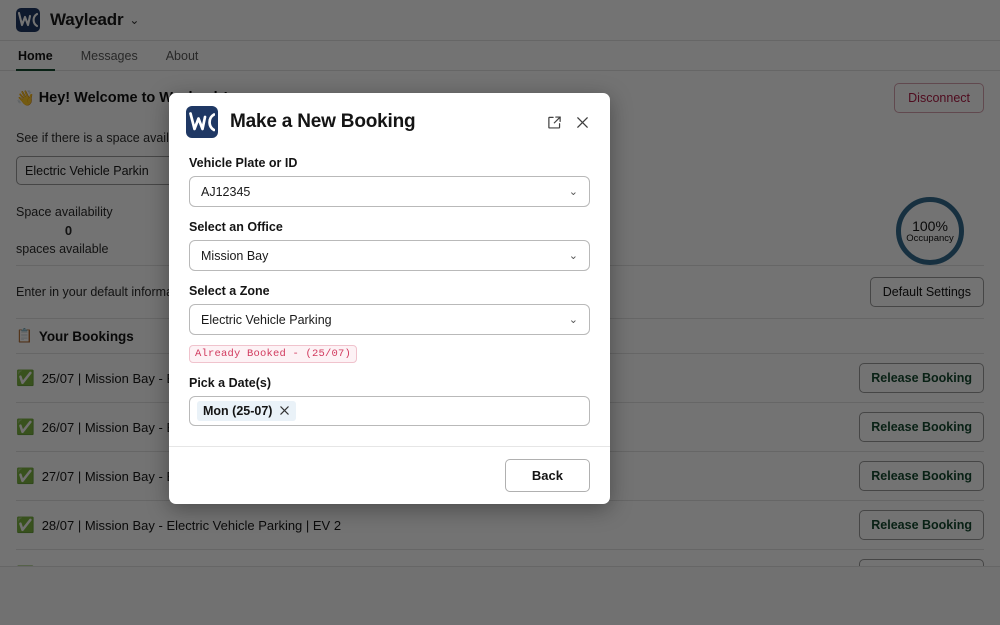 This screenshot has width=1000, height=625. Describe the element at coordinates (243, 163) in the screenshot. I see `vehicle-plate-label: Vehicle Plate or ID` at that location.